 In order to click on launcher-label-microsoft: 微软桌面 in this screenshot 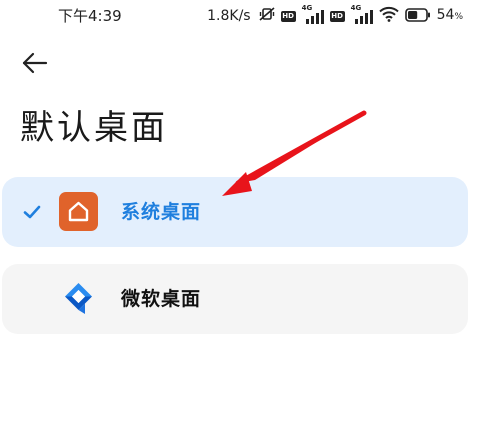, I will do `click(161, 299)`.